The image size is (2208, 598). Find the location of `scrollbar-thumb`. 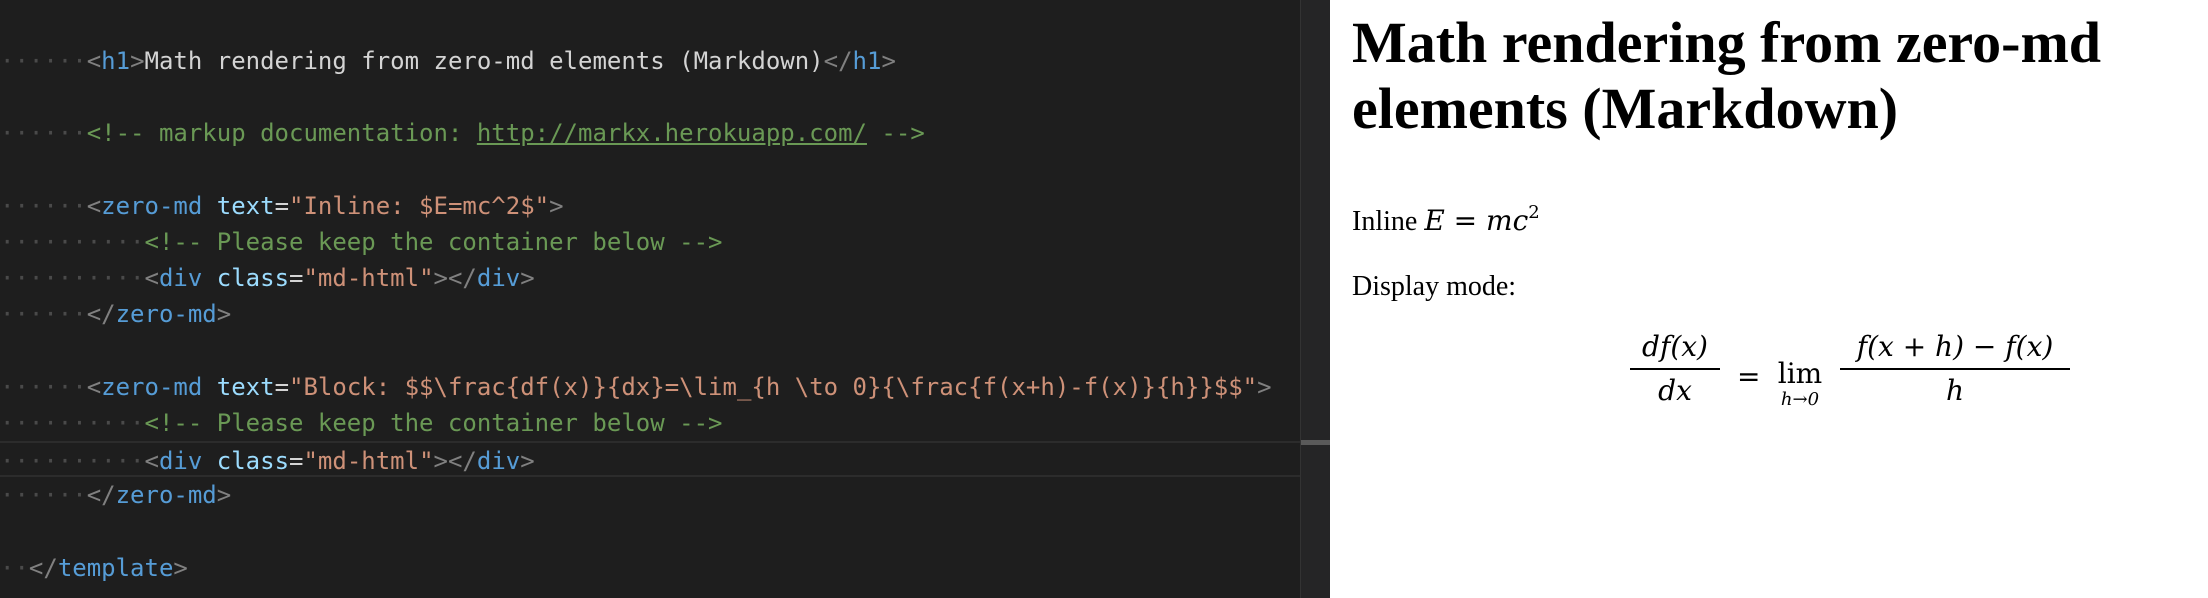

scrollbar-thumb is located at coordinates (1316, 442).